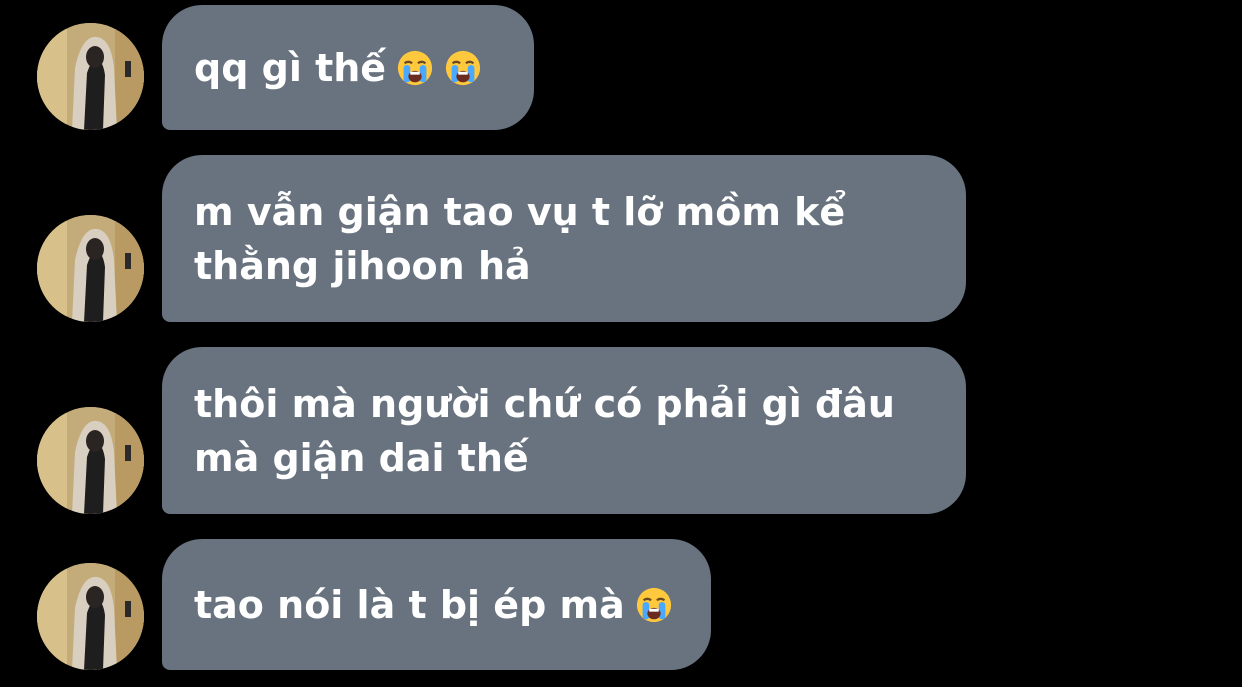 The image size is (1242, 687). What do you see at coordinates (290, 67) in the screenshot?
I see `message-text: qq gì thế` at bounding box center [290, 67].